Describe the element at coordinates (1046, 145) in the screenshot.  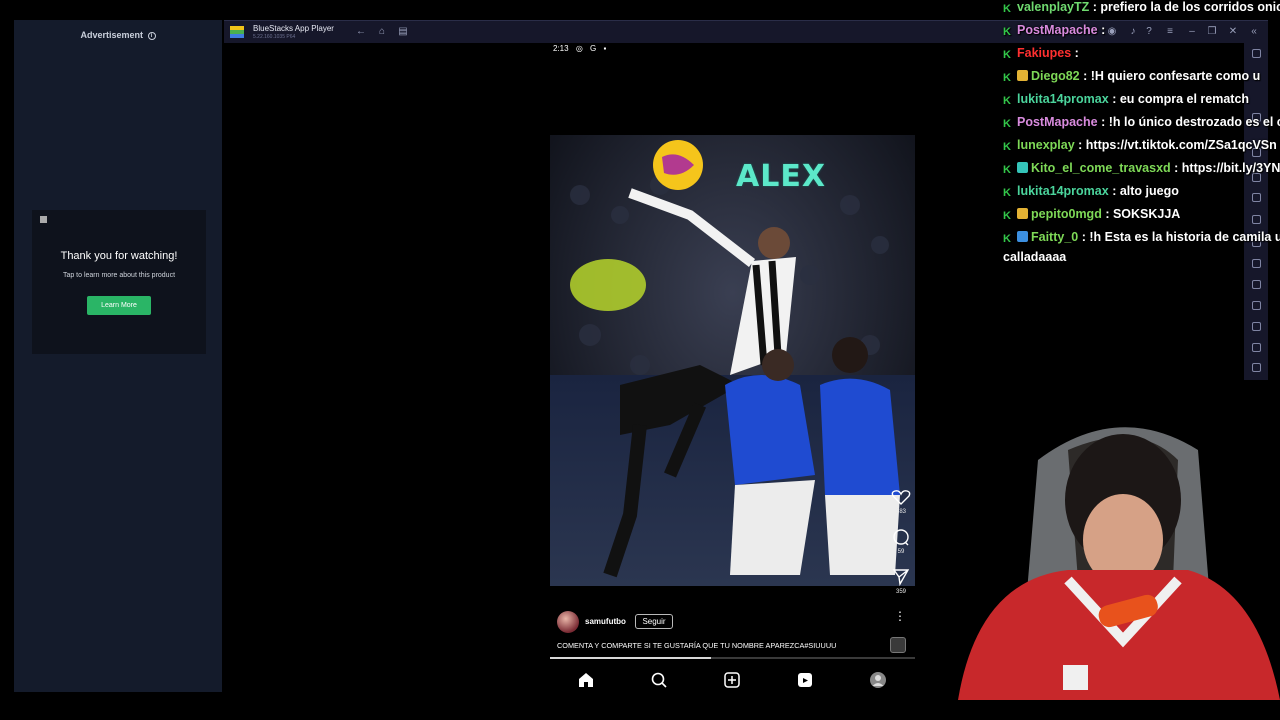
I see `chat-username: lunexplay` at that location.